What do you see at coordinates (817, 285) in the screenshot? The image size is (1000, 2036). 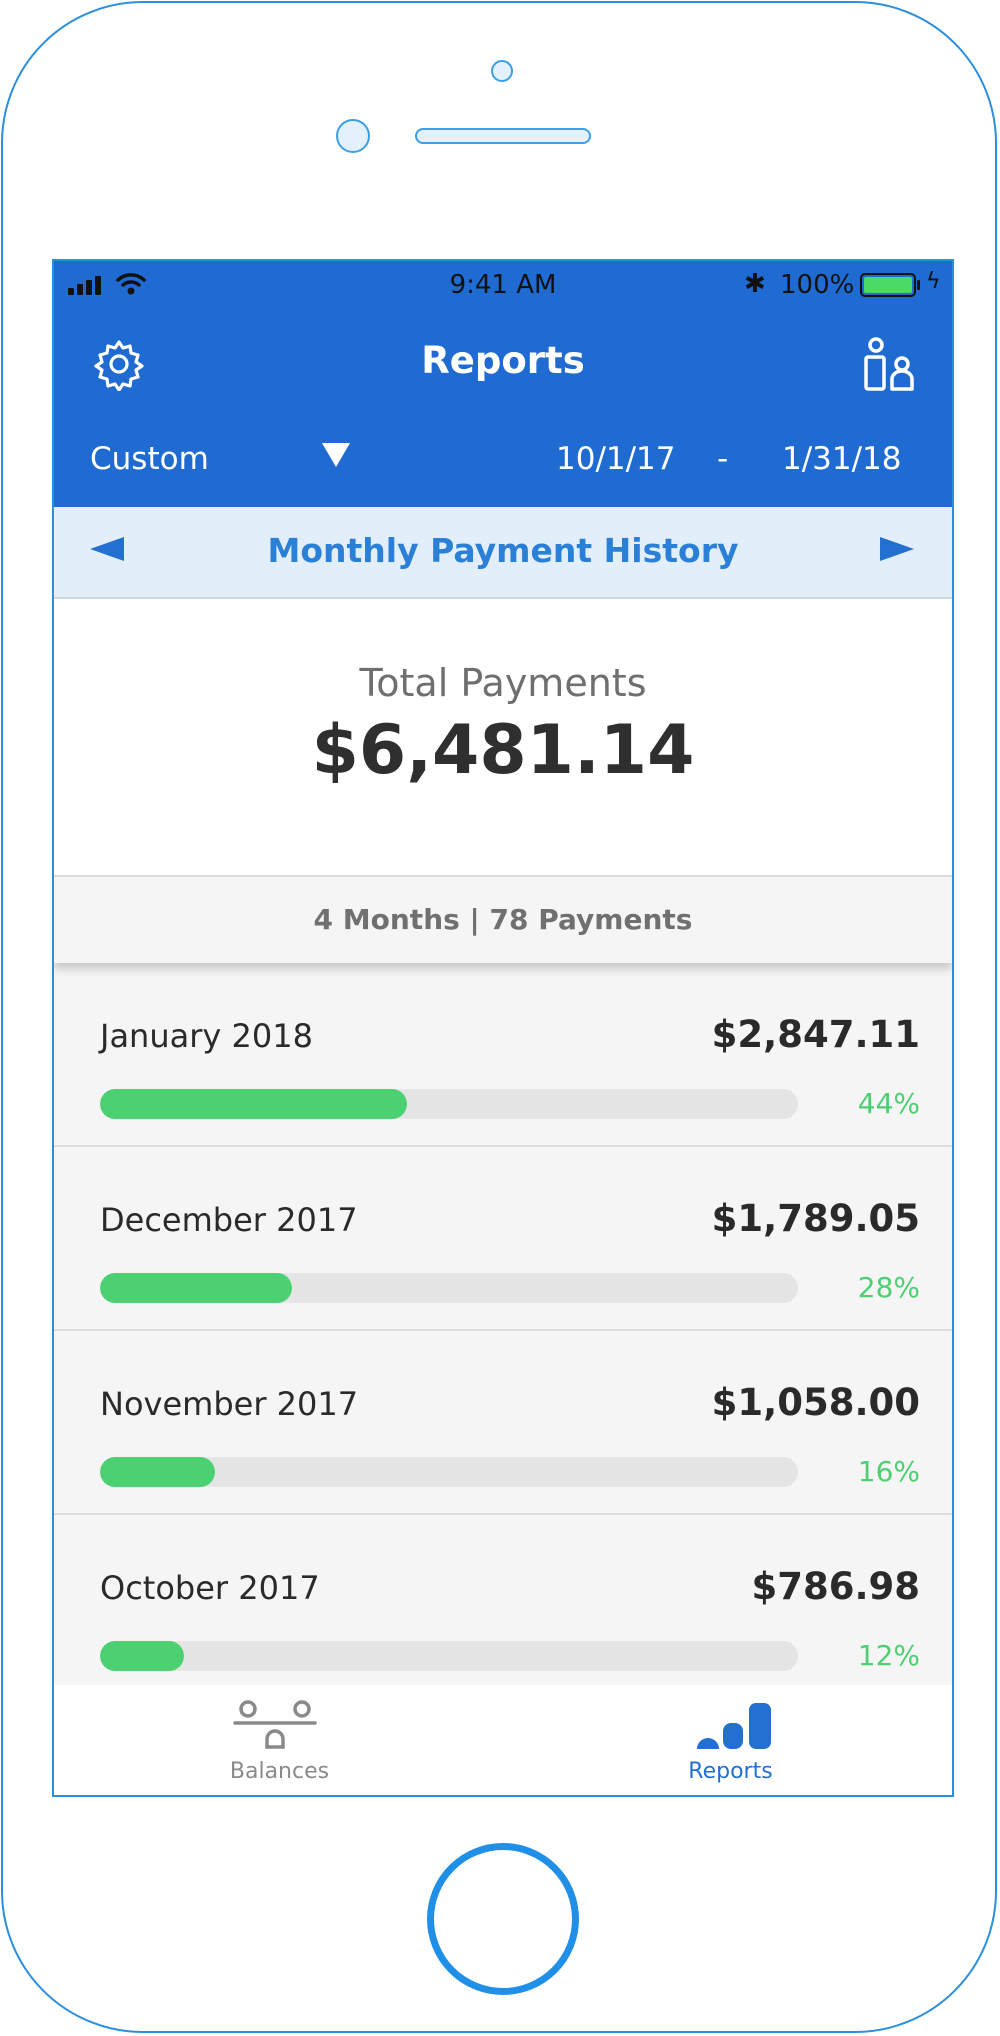 I see `battery-percent: 100%` at bounding box center [817, 285].